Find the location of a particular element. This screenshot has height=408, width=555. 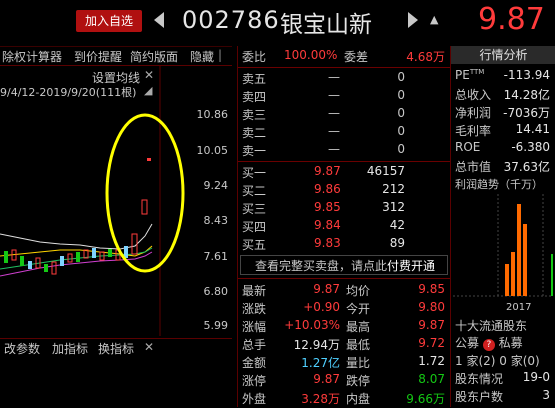

pe-row: PETTM -113.94 is located at coordinates (505, 77).